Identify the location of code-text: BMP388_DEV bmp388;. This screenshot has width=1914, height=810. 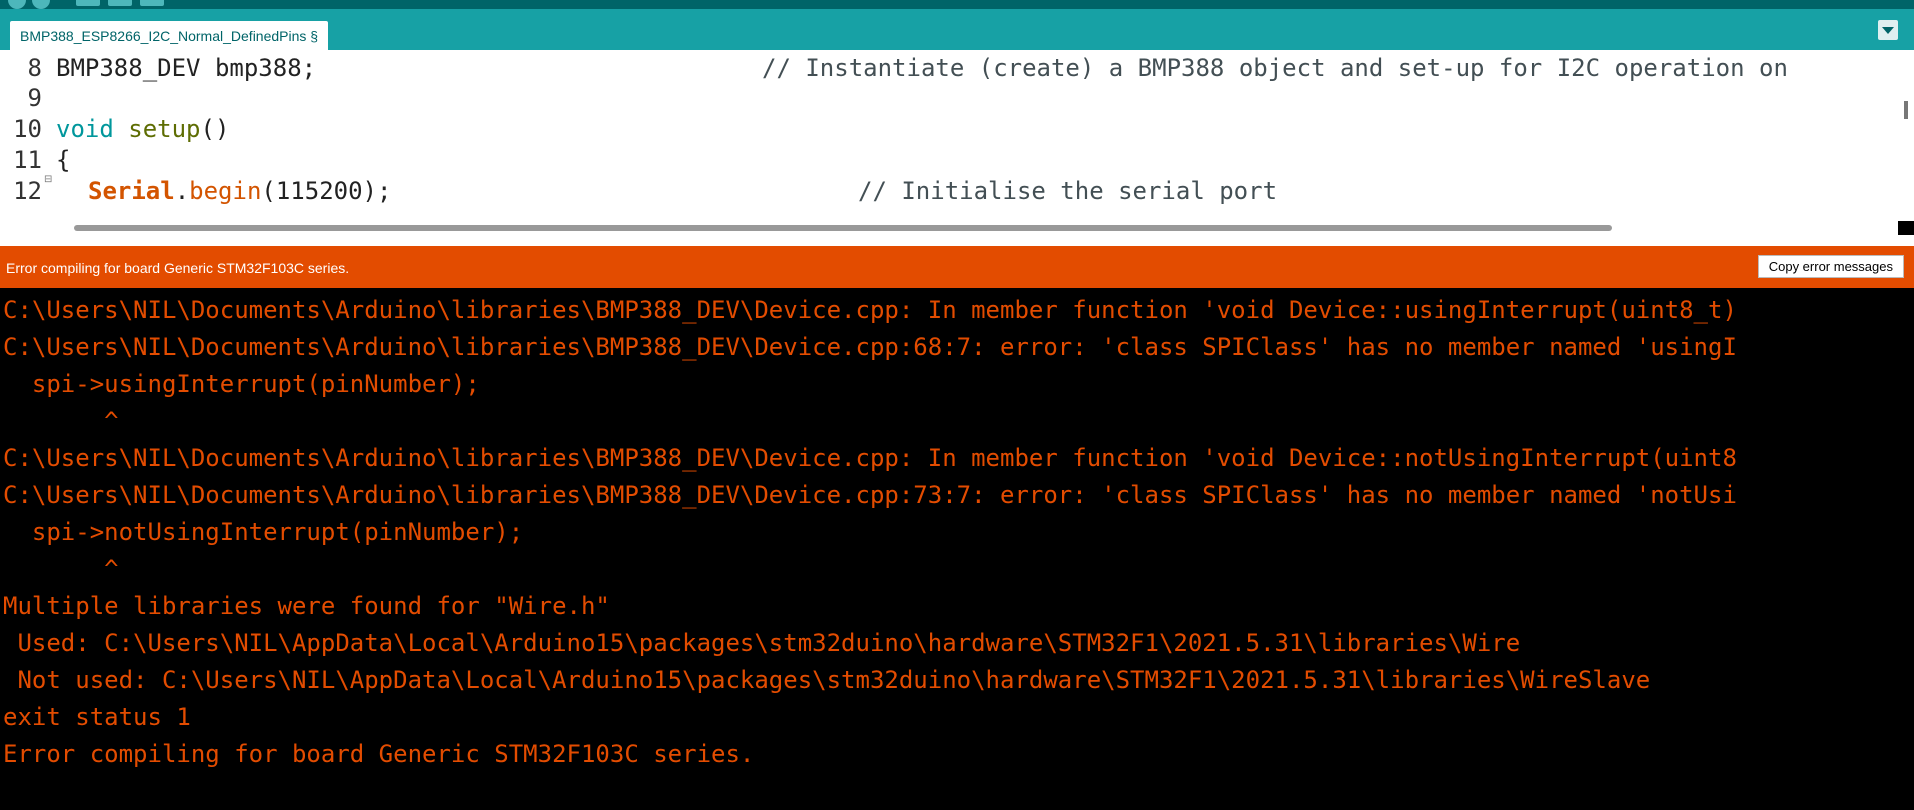
(186, 68).